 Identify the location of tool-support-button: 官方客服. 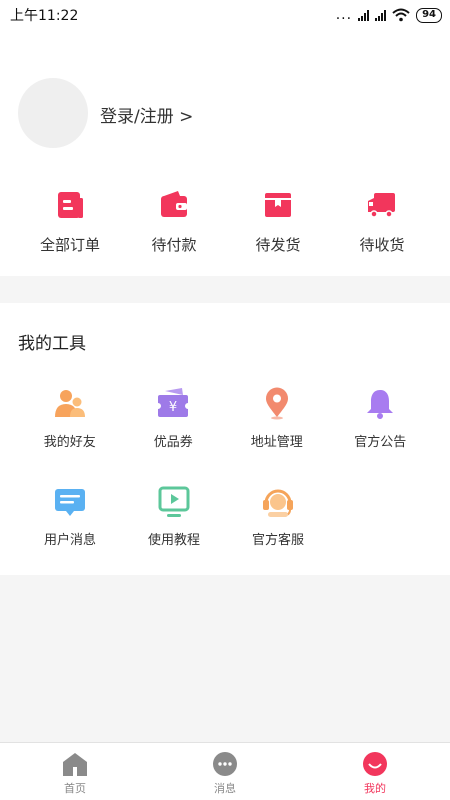
(278, 534).